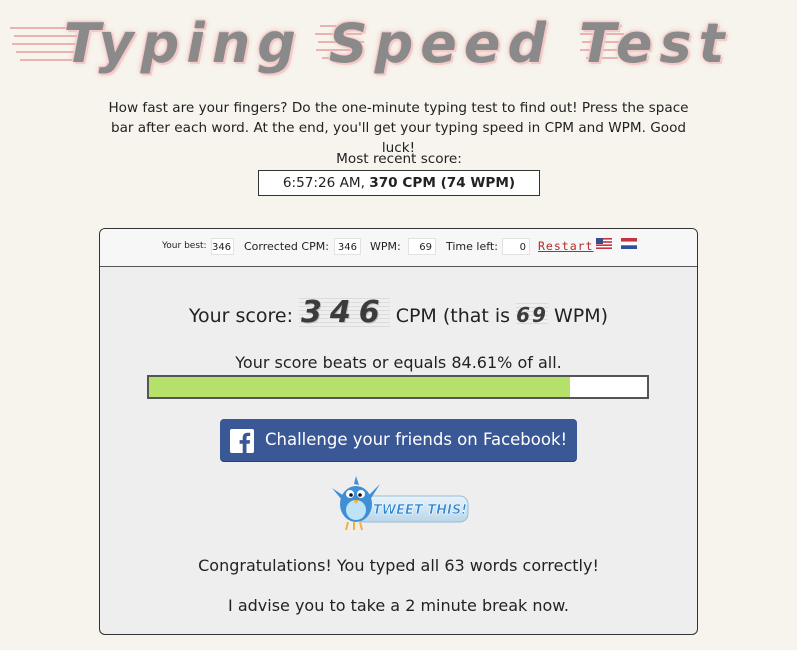 This screenshot has height=650, width=797. Describe the element at coordinates (453, 316) in the screenshot. I see `score-middle: CPM (that is` at that location.